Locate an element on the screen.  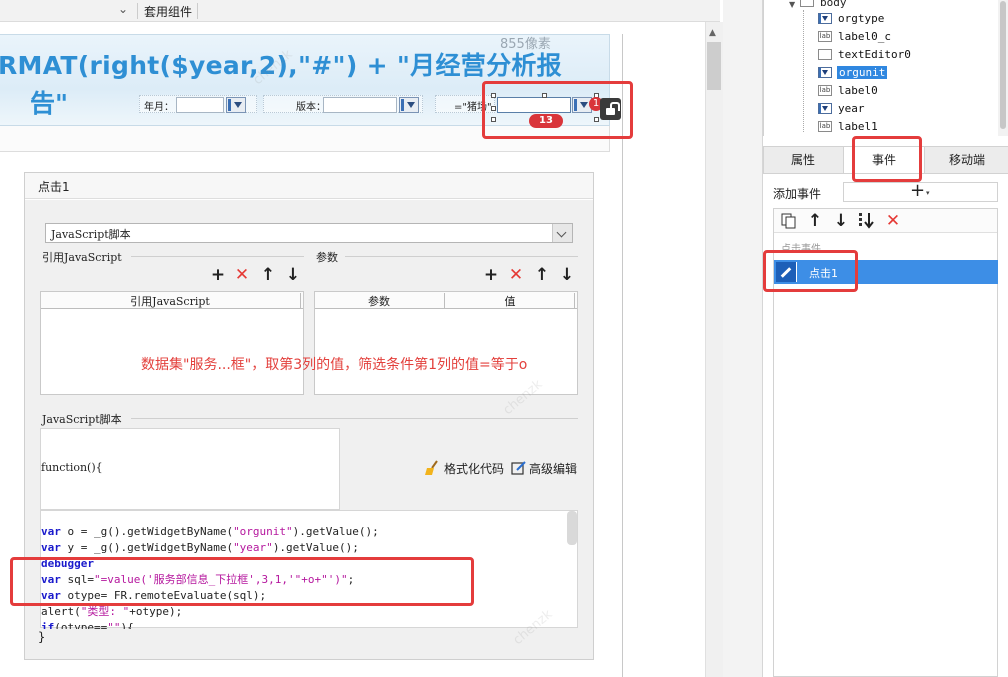
tree-item-label: year is located at coordinates (851, 108).